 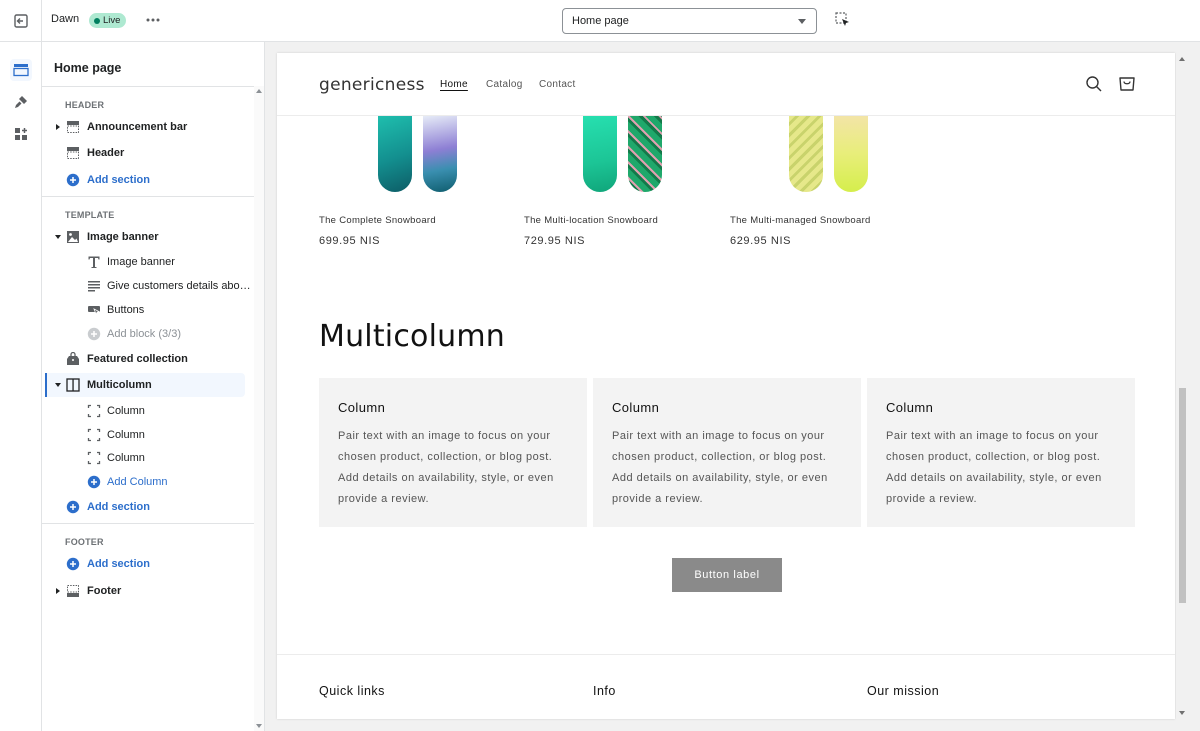 I want to click on column-block-icon, so click(x=94, y=435).